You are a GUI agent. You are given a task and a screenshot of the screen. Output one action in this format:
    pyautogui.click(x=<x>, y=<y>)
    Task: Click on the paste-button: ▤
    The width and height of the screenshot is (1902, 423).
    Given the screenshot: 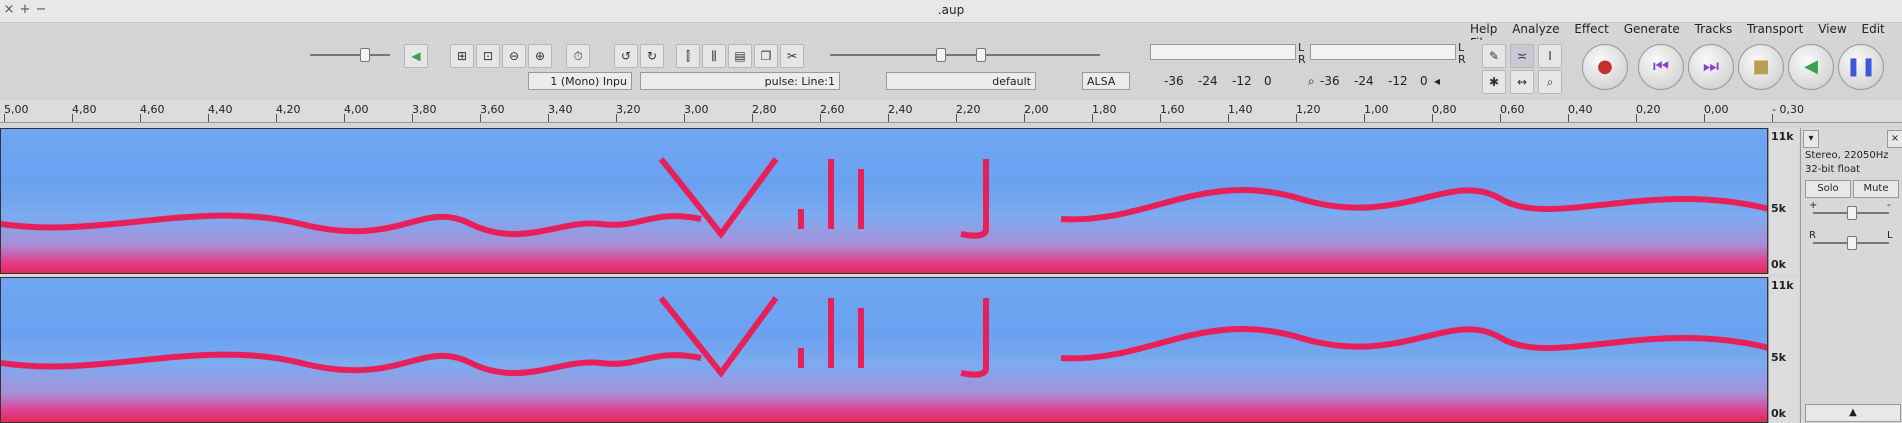 What is the action you would take?
    pyautogui.click(x=740, y=56)
    